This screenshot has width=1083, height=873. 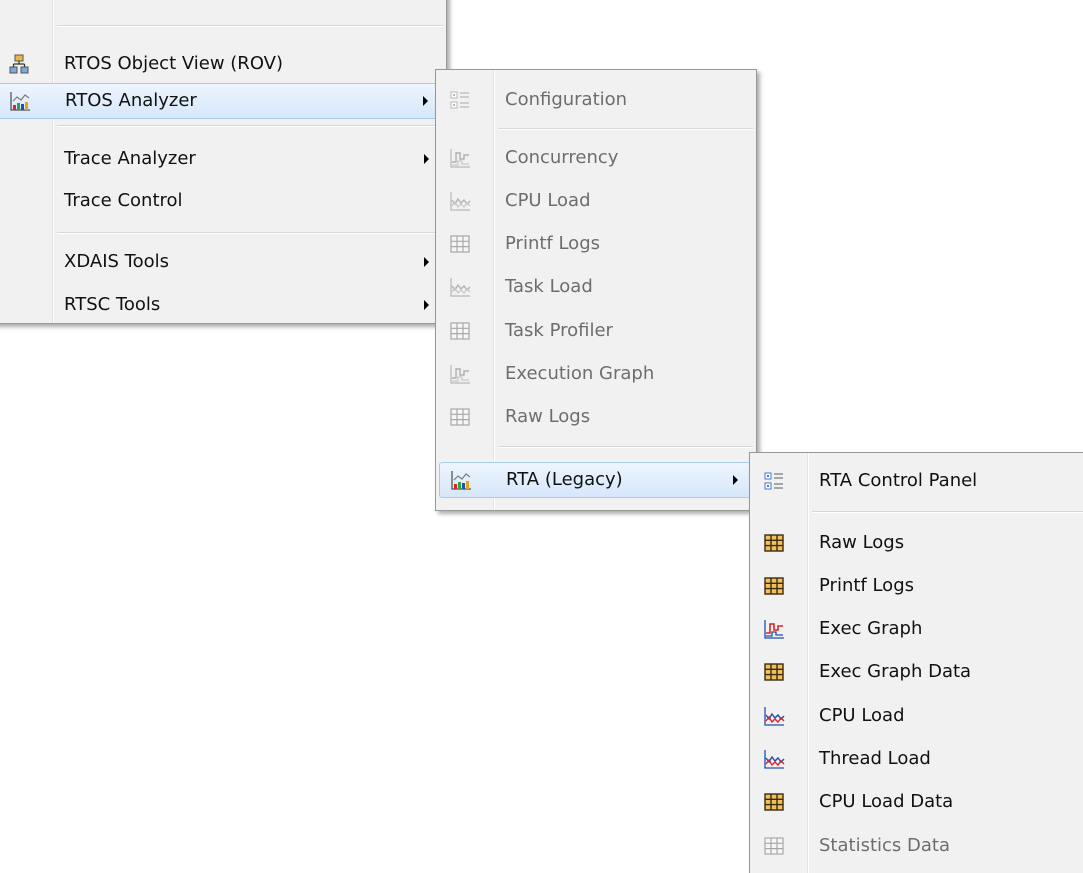 I want to click on menu-item-label: Concurrency, so click(x=562, y=157).